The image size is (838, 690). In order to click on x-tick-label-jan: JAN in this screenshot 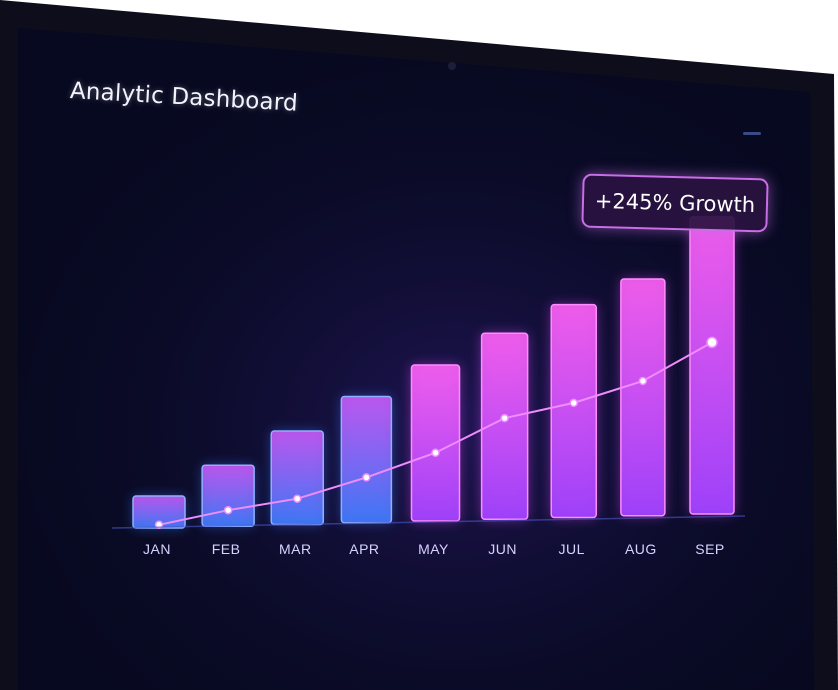, I will do `click(157, 549)`.